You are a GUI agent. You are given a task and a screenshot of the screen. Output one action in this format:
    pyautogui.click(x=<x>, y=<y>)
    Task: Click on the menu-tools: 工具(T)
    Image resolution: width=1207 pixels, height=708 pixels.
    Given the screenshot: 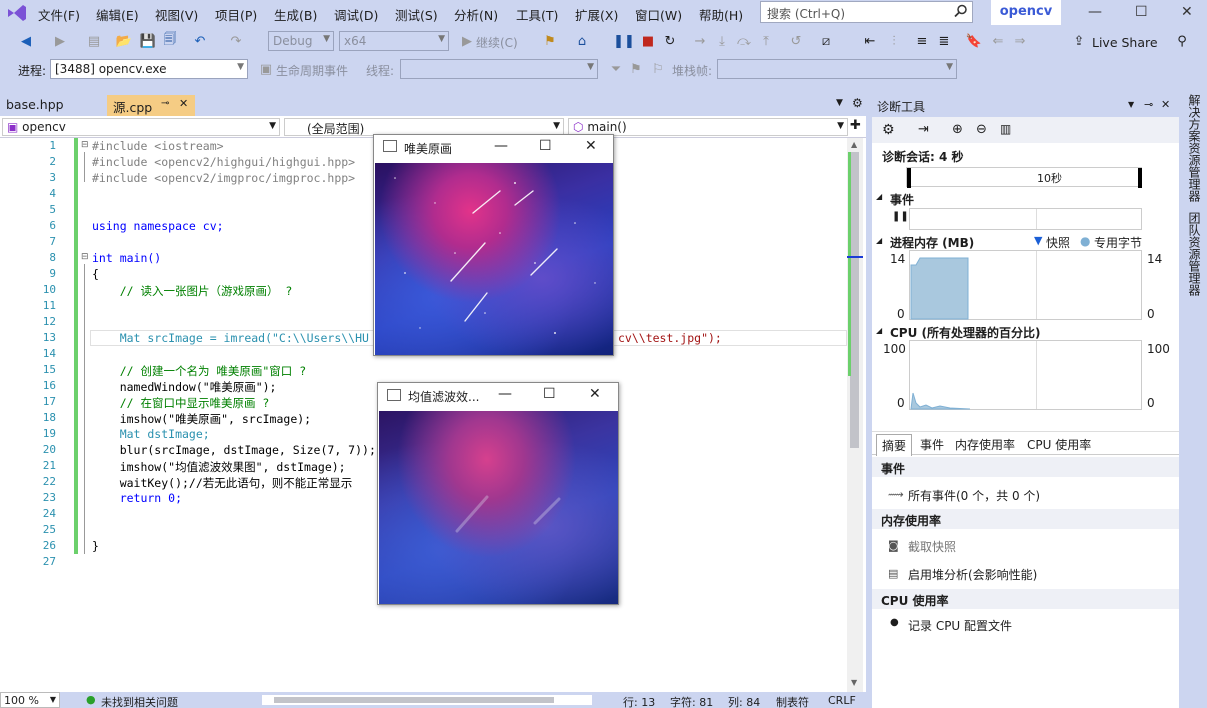 What is the action you would take?
    pyautogui.click(x=537, y=14)
    